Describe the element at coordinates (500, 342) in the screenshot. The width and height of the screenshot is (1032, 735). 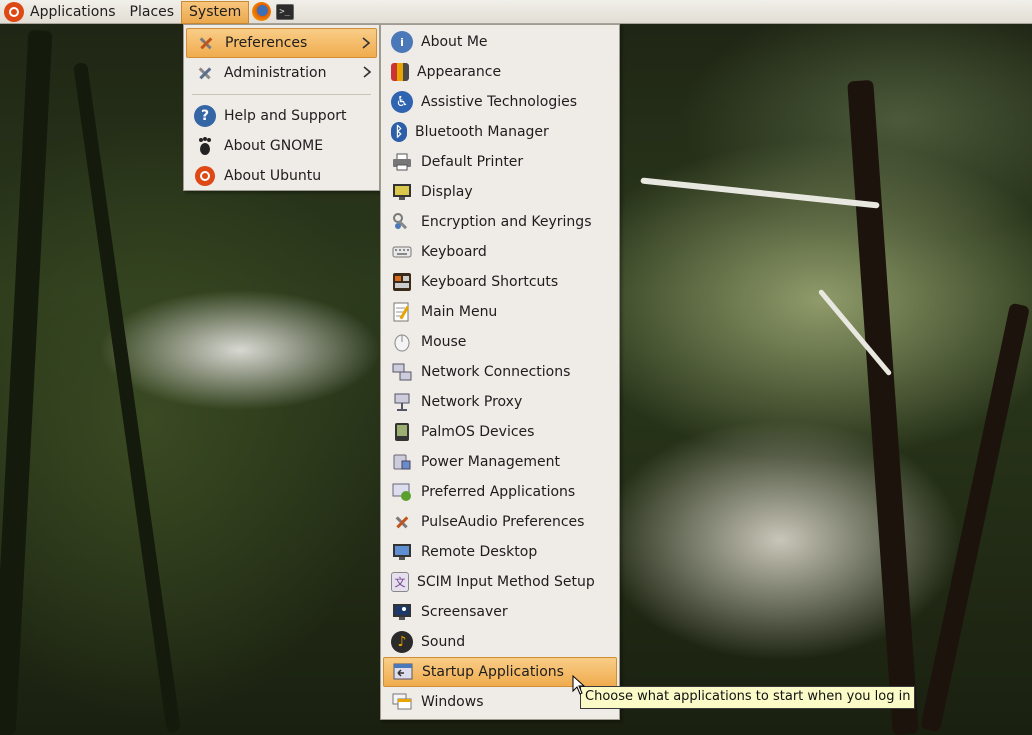
I see `menu-item-mouse: Mouse` at that location.